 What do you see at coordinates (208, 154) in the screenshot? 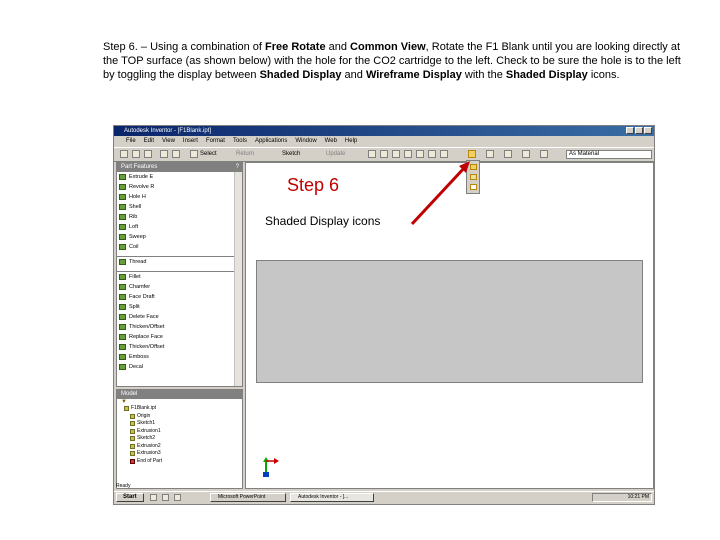
I see `select-label: Select` at bounding box center [208, 154].